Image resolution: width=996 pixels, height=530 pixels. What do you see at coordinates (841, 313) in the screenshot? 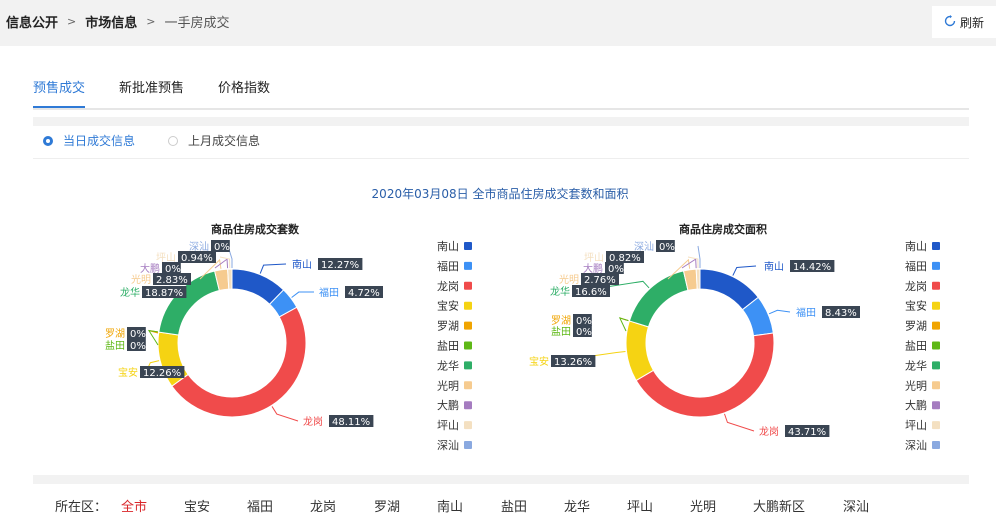
I see `percent-label: 8.43%` at bounding box center [841, 313].